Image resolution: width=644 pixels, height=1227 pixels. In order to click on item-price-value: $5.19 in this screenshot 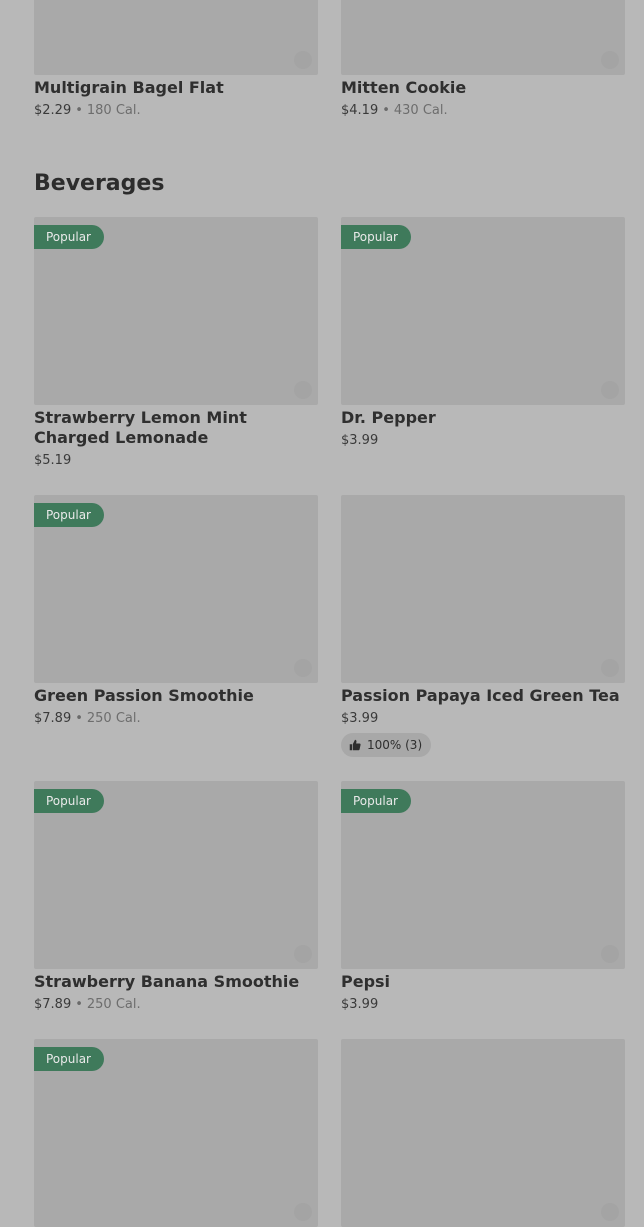, I will do `click(53, 460)`.